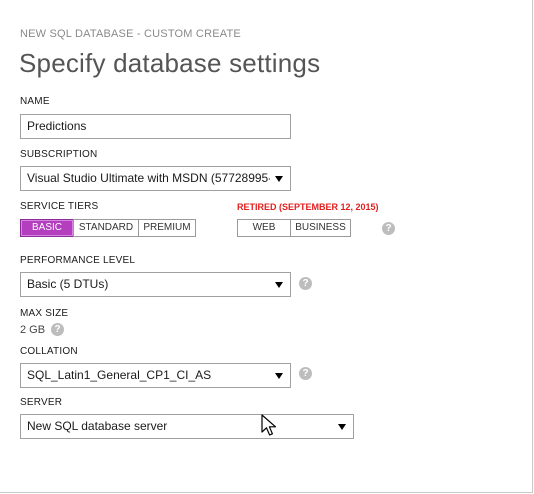 The image size is (534, 494). What do you see at coordinates (155, 284) in the screenshot?
I see `performance-level-select: Basic (5 DTUs)` at bounding box center [155, 284].